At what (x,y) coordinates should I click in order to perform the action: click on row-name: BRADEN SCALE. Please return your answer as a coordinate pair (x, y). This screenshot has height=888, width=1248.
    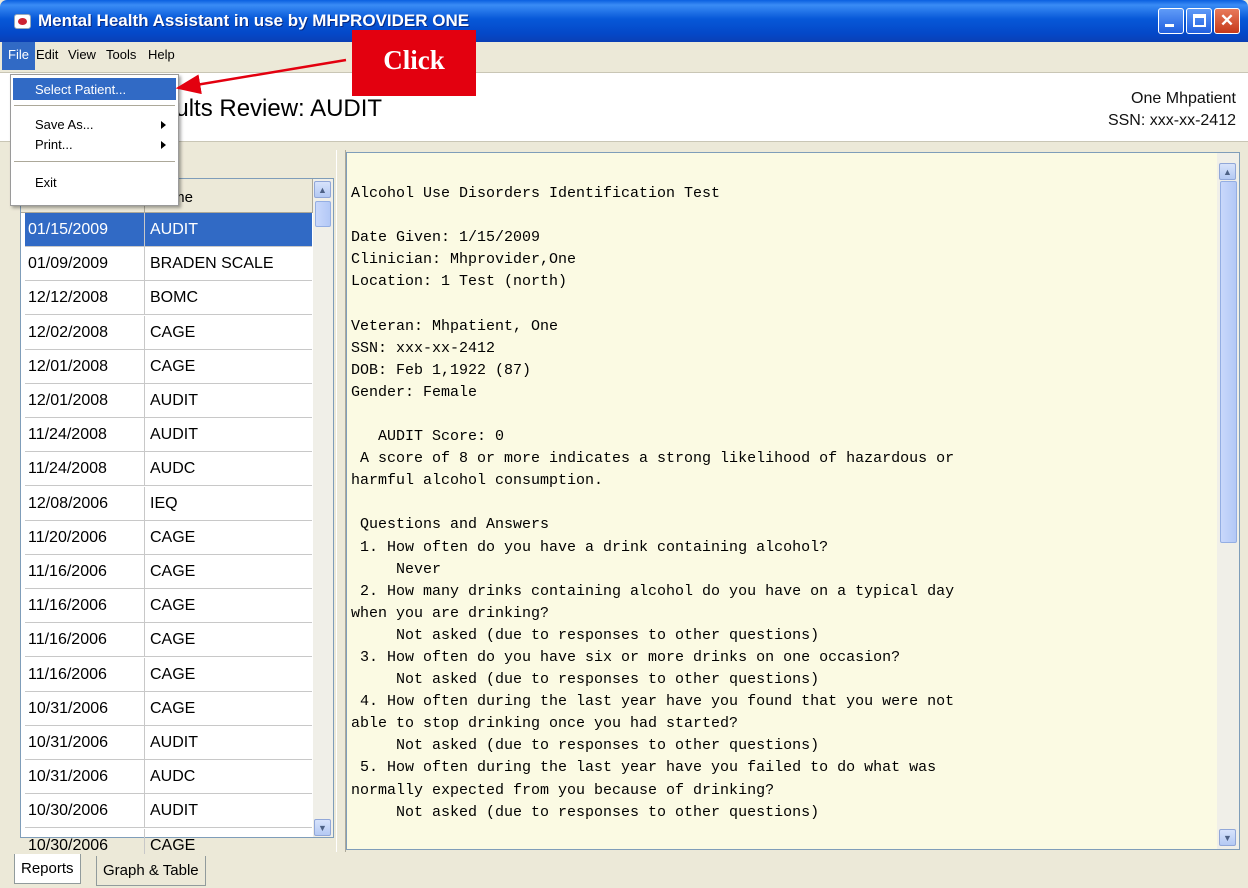
    Looking at the image, I should click on (212, 264).